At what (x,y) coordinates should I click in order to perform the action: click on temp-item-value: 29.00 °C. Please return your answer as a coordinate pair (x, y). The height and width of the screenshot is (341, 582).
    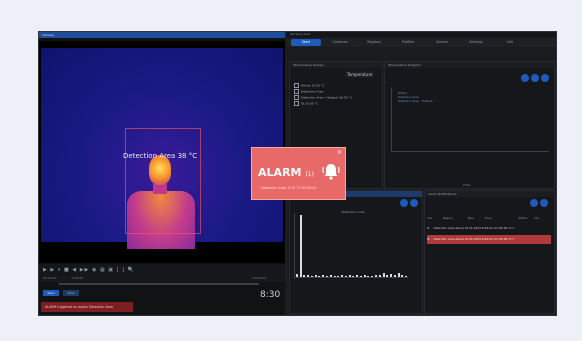
    Looking at the image, I should click on (312, 103).